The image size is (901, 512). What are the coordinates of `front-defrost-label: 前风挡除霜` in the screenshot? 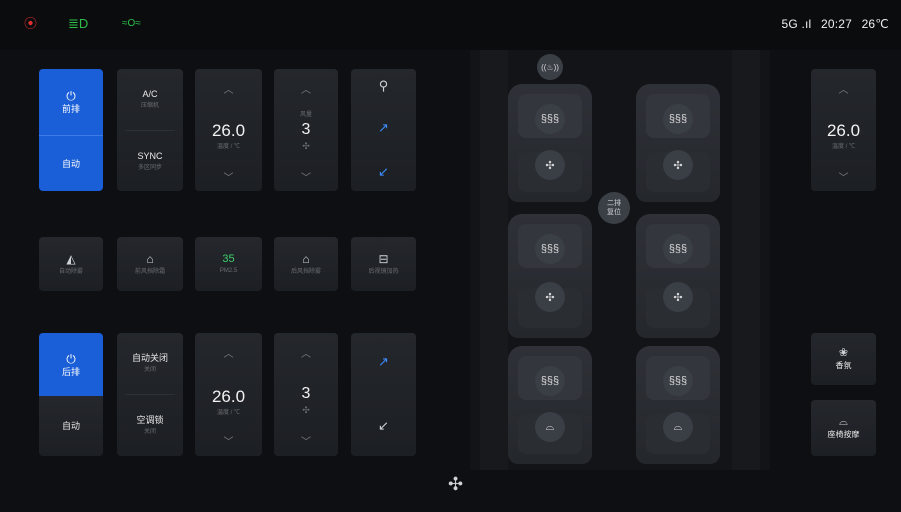 It's located at (149, 271).